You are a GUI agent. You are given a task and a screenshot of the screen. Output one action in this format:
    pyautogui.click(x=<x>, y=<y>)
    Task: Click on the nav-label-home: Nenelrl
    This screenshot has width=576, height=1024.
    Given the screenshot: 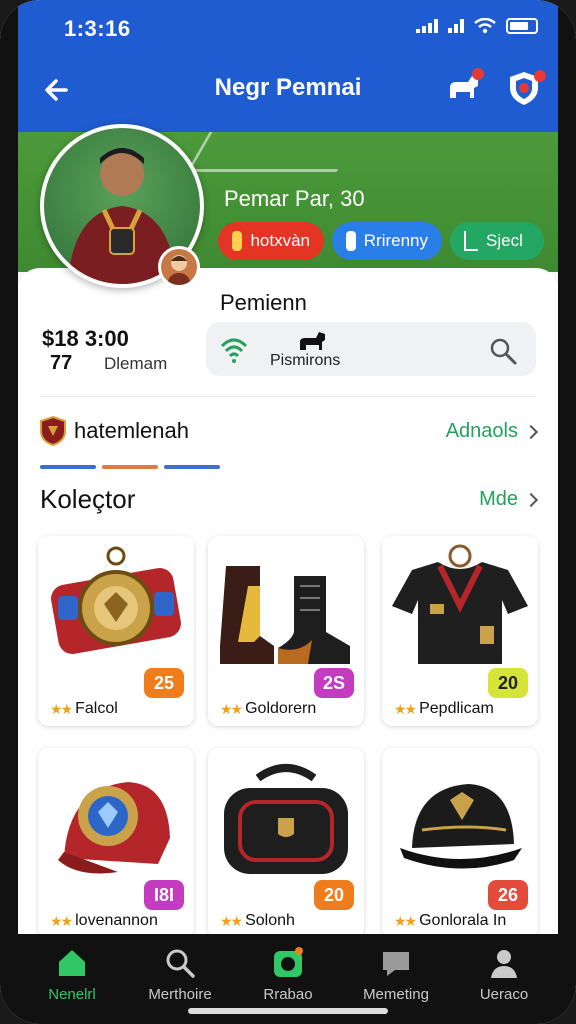 What is the action you would take?
    pyautogui.click(x=72, y=994)
    